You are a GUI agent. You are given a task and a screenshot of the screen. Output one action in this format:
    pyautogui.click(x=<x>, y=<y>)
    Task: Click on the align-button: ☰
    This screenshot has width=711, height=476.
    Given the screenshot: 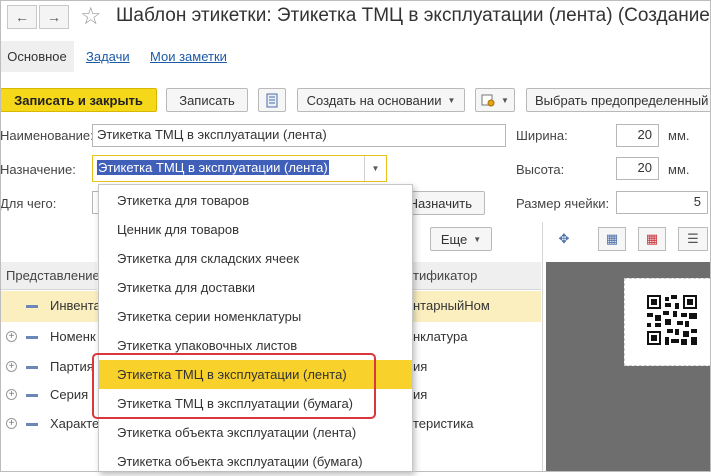 What is the action you would take?
    pyautogui.click(x=693, y=239)
    